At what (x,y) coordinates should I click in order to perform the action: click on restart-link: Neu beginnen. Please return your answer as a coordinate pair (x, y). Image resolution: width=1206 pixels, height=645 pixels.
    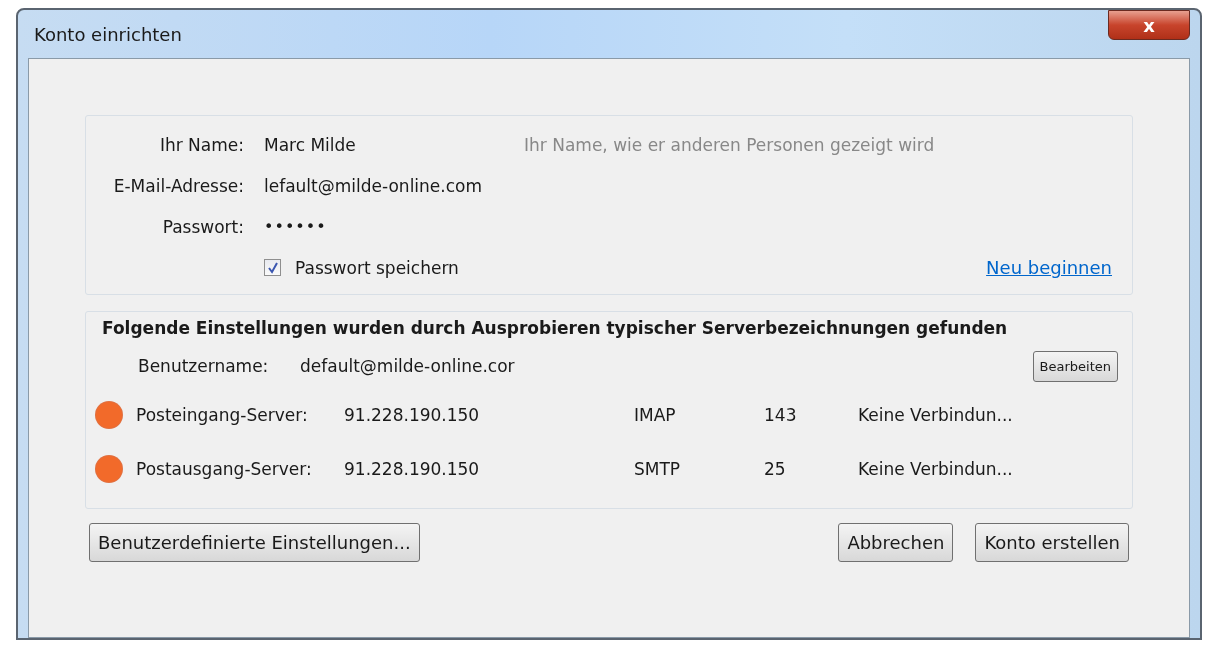
    Looking at the image, I should click on (1049, 267).